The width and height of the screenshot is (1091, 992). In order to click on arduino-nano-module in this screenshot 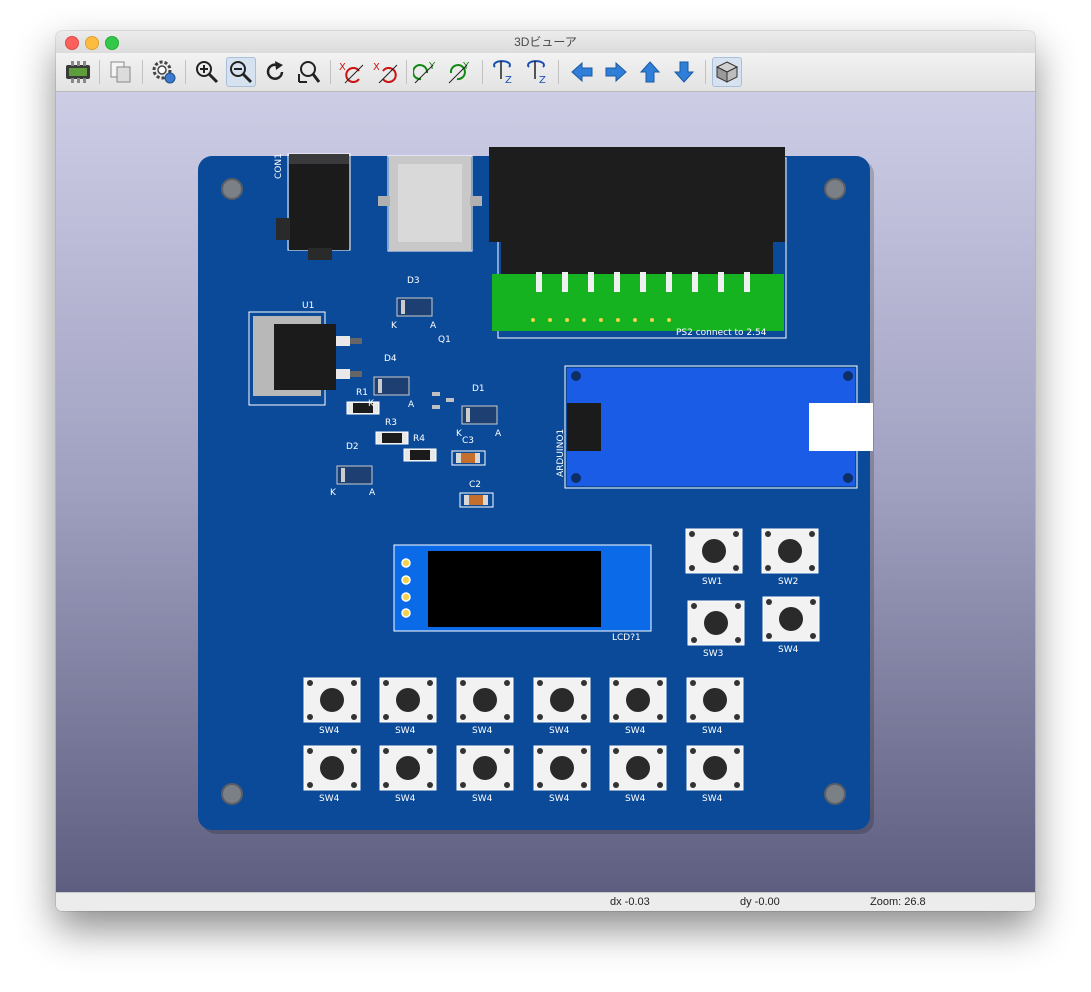, I will do `click(718, 427)`.